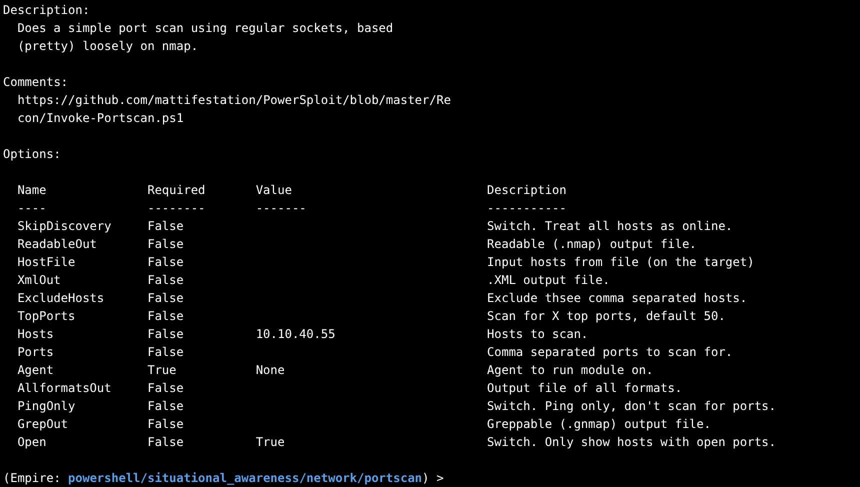  Describe the element at coordinates (570, 370) in the screenshot. I see `table-cell: Agent to run module on.` at that location.